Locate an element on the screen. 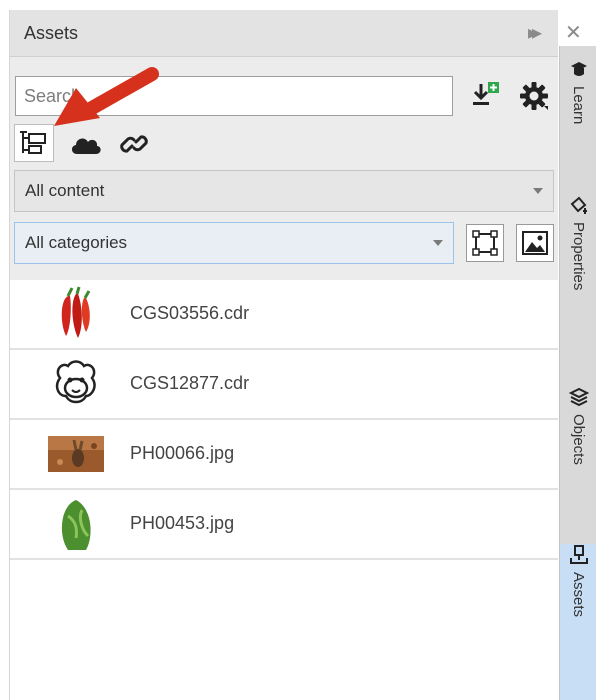 The image size is (596, 700). callout-arrow-icon is located at coordinates (106, 96).